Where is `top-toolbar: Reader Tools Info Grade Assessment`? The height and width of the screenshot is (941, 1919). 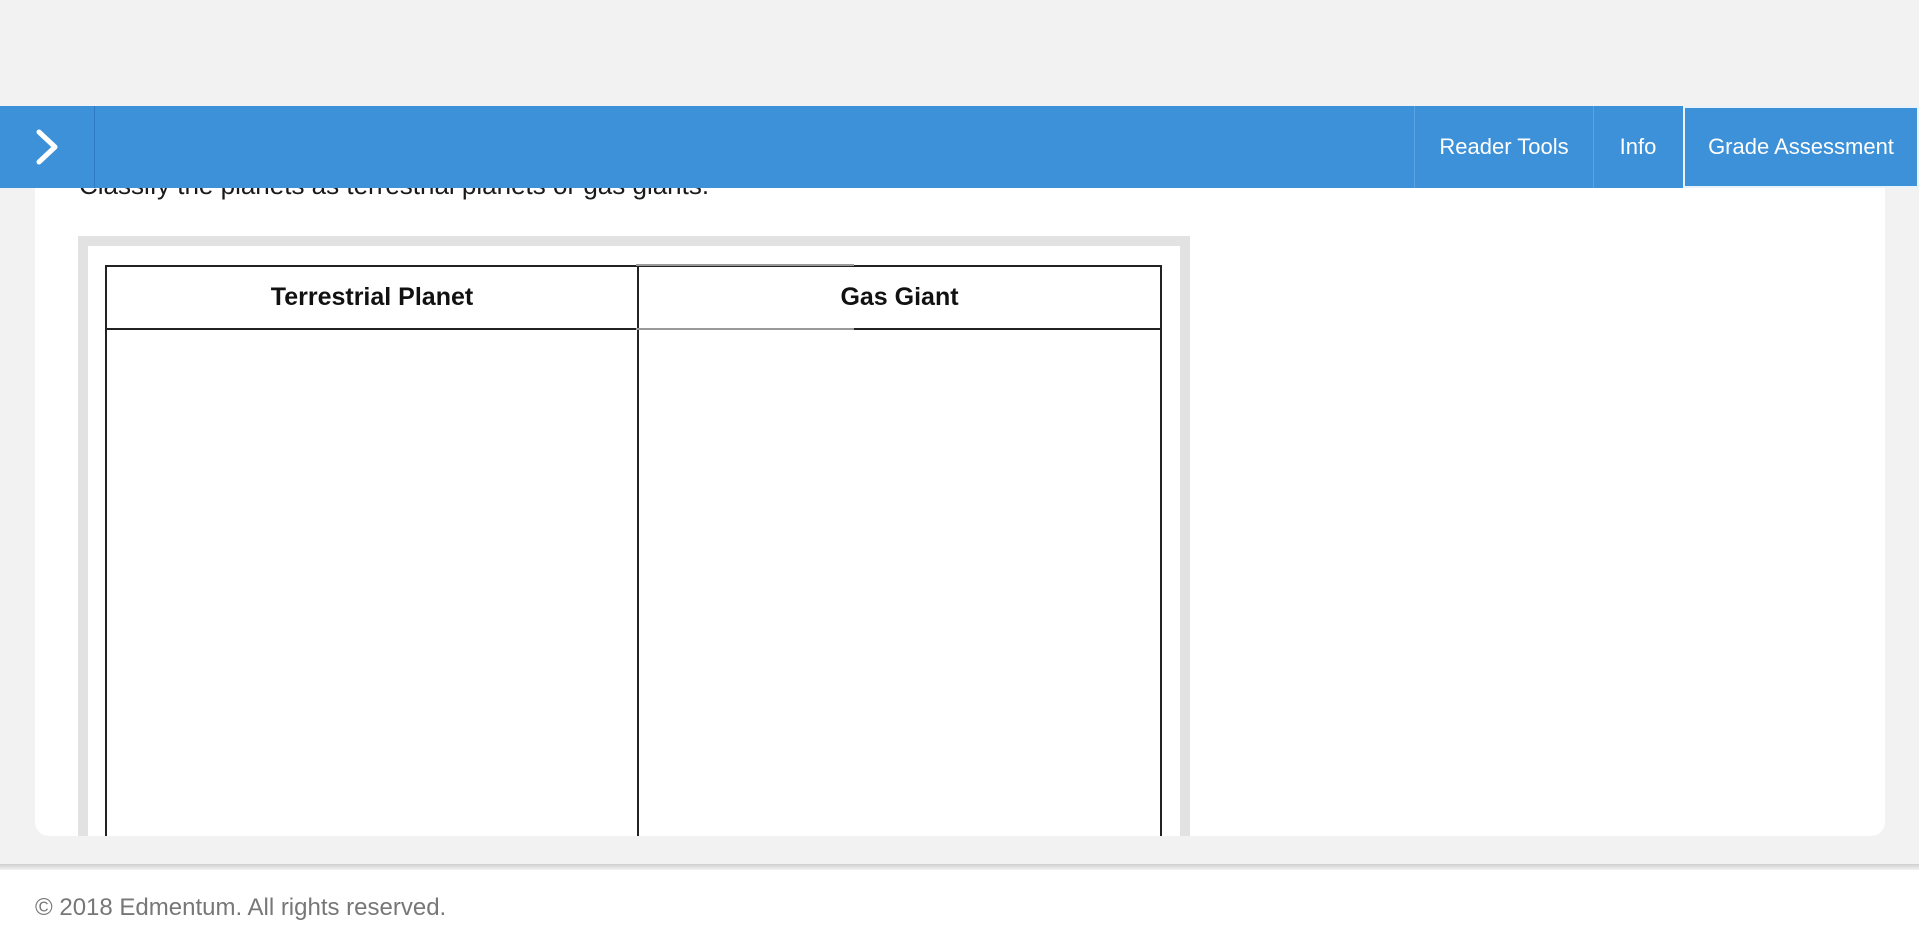 top-toolbar: Reader Tools Info Grade Assessment is located at coordinates (959, 147).